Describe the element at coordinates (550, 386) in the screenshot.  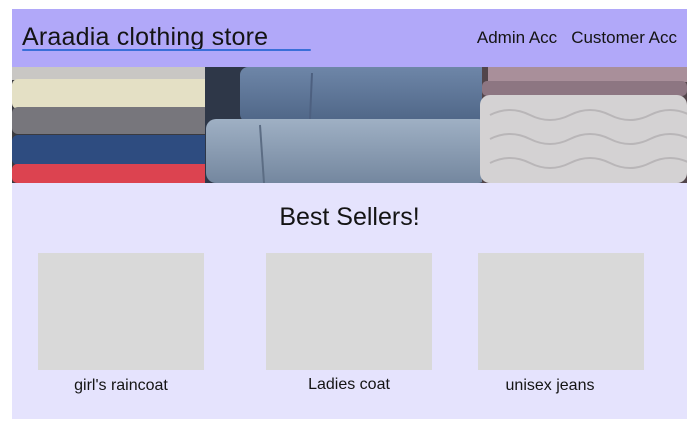
I see `product-label: unisex jeans` at that location.